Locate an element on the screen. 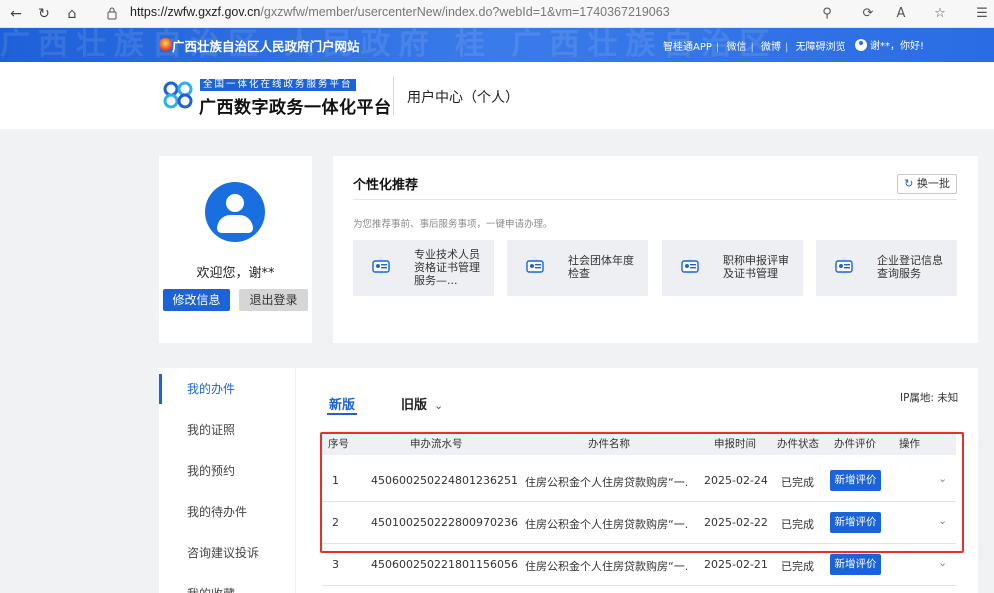  column-header-name: 办件名称 is located at coordinates (609, 444).